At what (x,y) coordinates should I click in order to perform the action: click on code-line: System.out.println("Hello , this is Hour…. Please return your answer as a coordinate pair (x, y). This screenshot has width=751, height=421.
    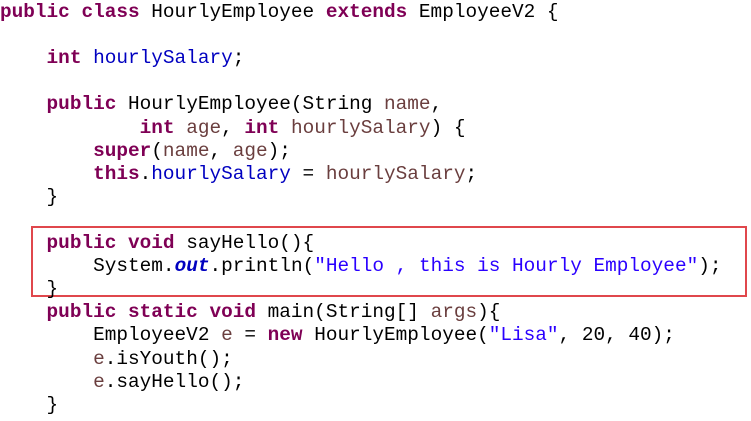
    Looking at the image, I should click on (361, 266).